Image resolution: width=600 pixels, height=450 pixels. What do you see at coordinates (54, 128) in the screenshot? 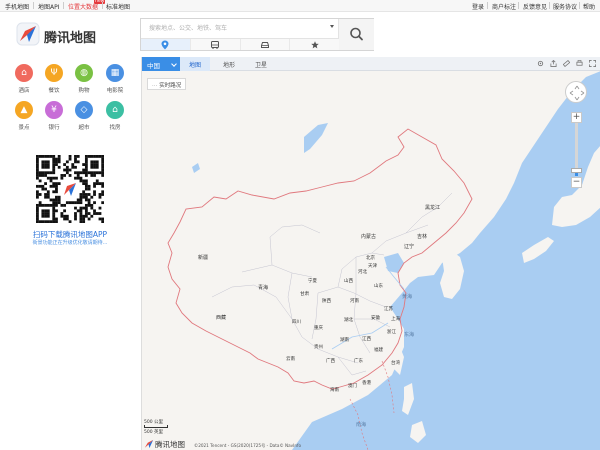
I see `category-label: 银行` at bounding box center [54, 128].